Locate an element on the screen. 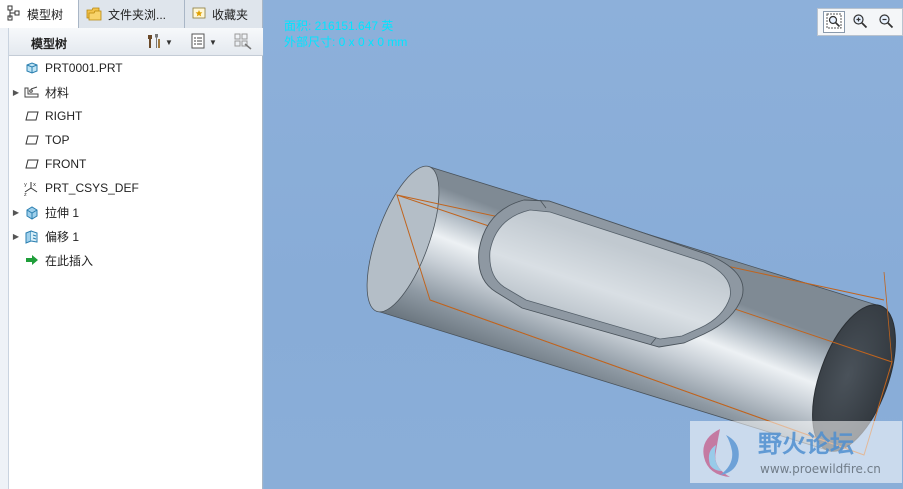  tree-item-label: RIGHT is located at coordinates (64, 116).